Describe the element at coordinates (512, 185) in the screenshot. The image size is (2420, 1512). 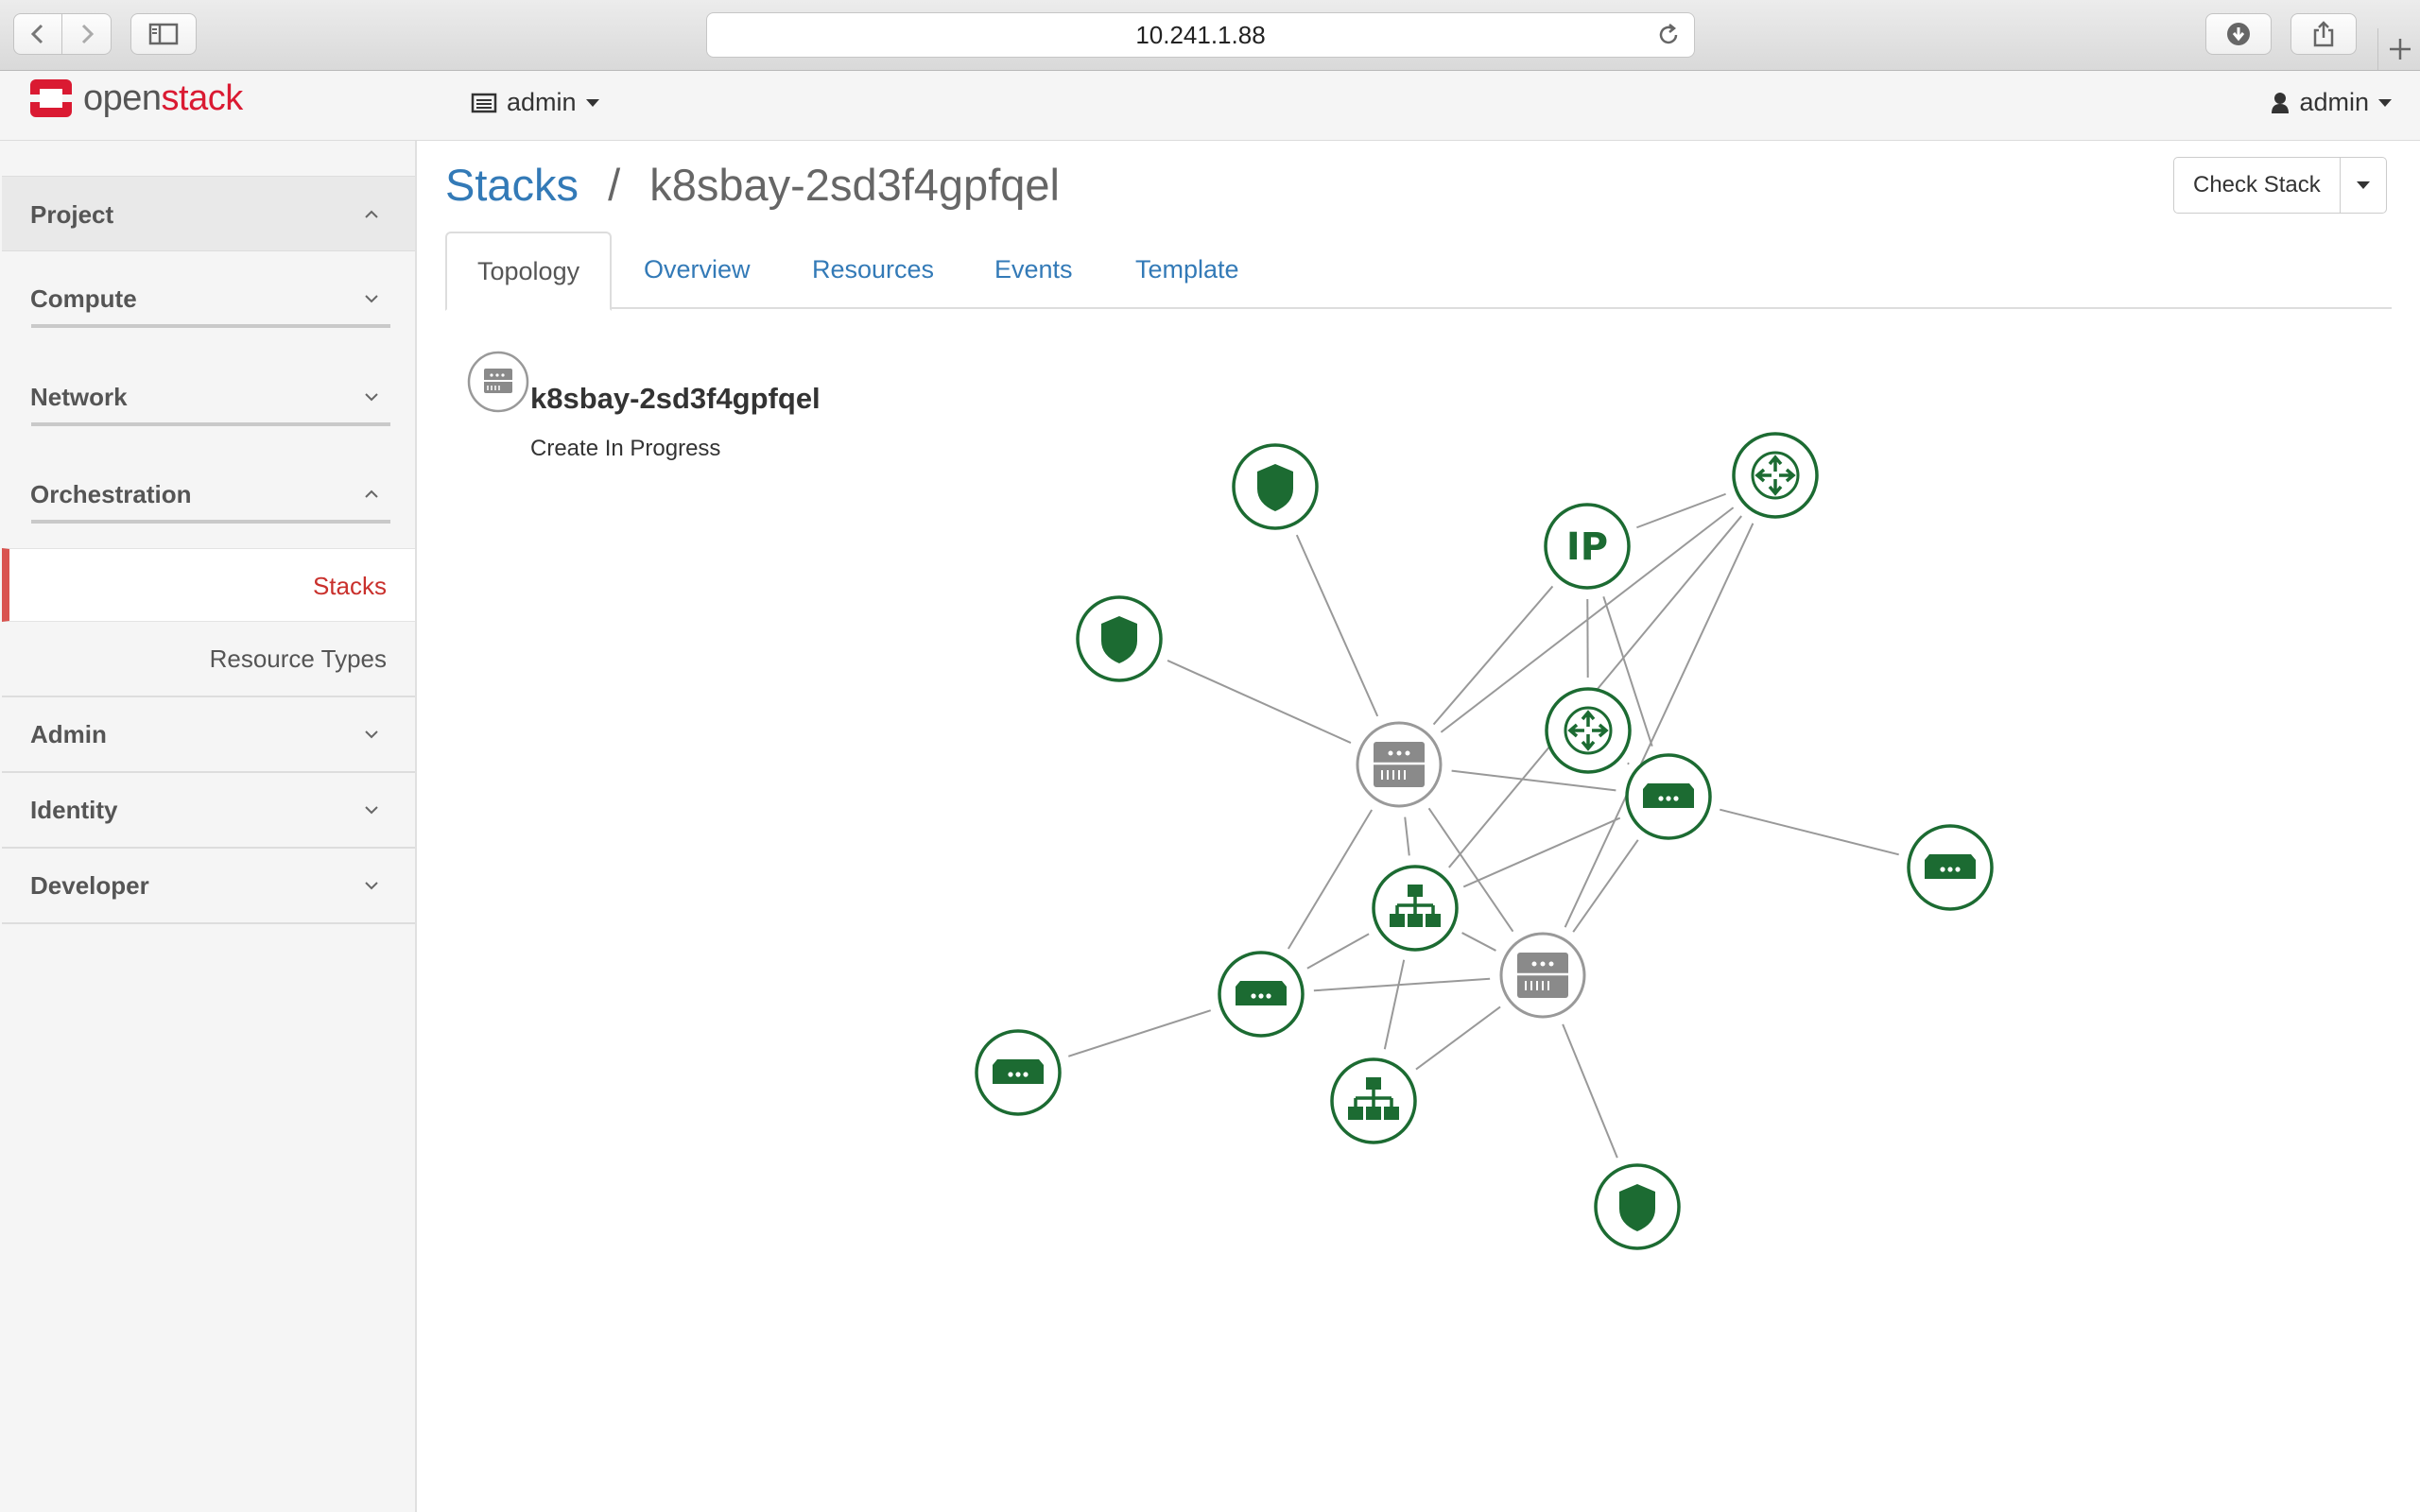
I see `breadcrumb-stacks-link: Stacks` at that location.